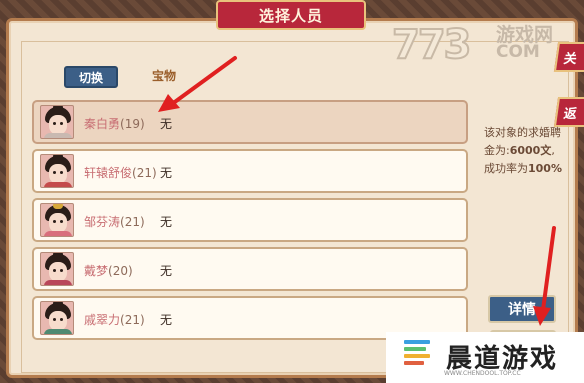 The image size is (584, 383). What do you see at coordinates (417, 354) in the screenshot?
I see `watermark-bottom-icon` at bounding box center [417, 354].